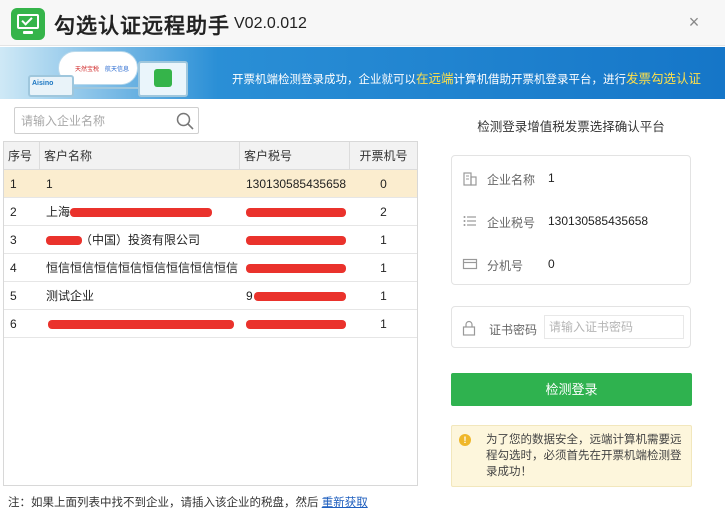 The height and width of the screenshot is (518, 725). I want to click on info-icon: !, so click(465, 440).